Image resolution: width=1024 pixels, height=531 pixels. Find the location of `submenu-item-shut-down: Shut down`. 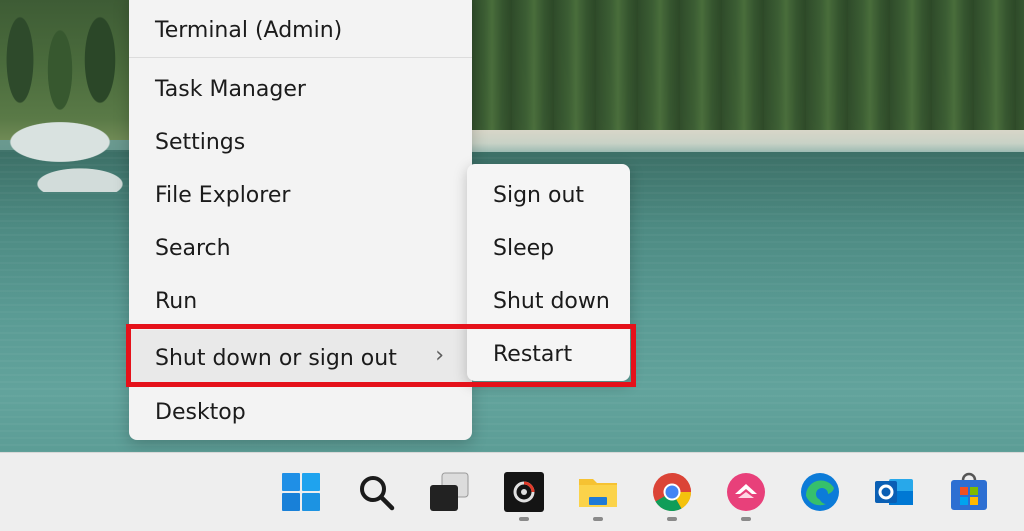

submenu-item-shut-down: Shut down is located at coordinates (548, 301).